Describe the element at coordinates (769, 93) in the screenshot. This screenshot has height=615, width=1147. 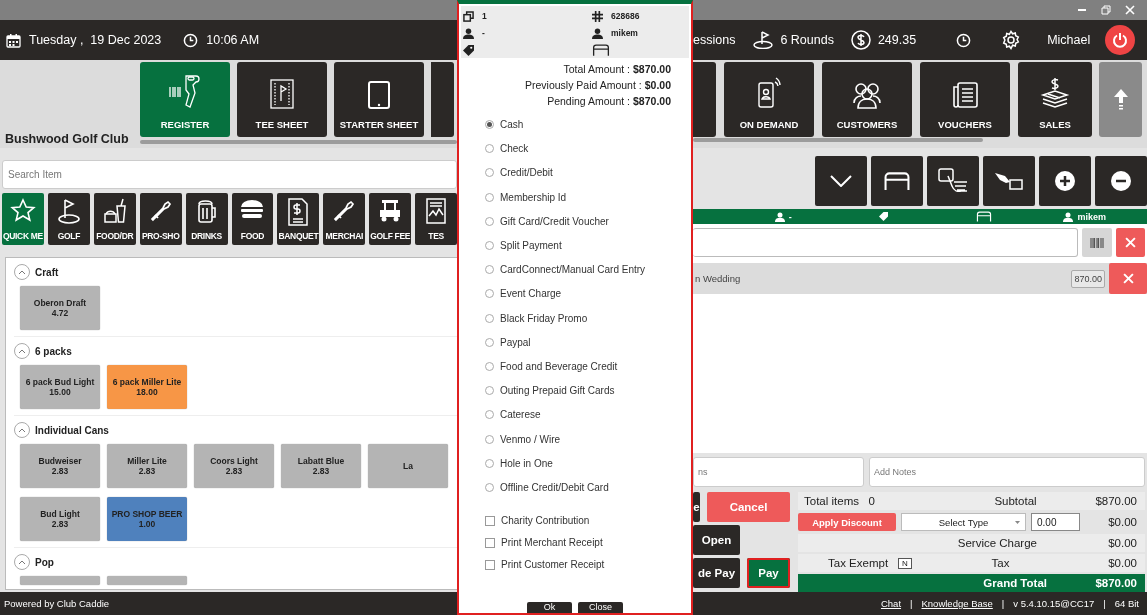
I see `phone-person-icon` at that location.